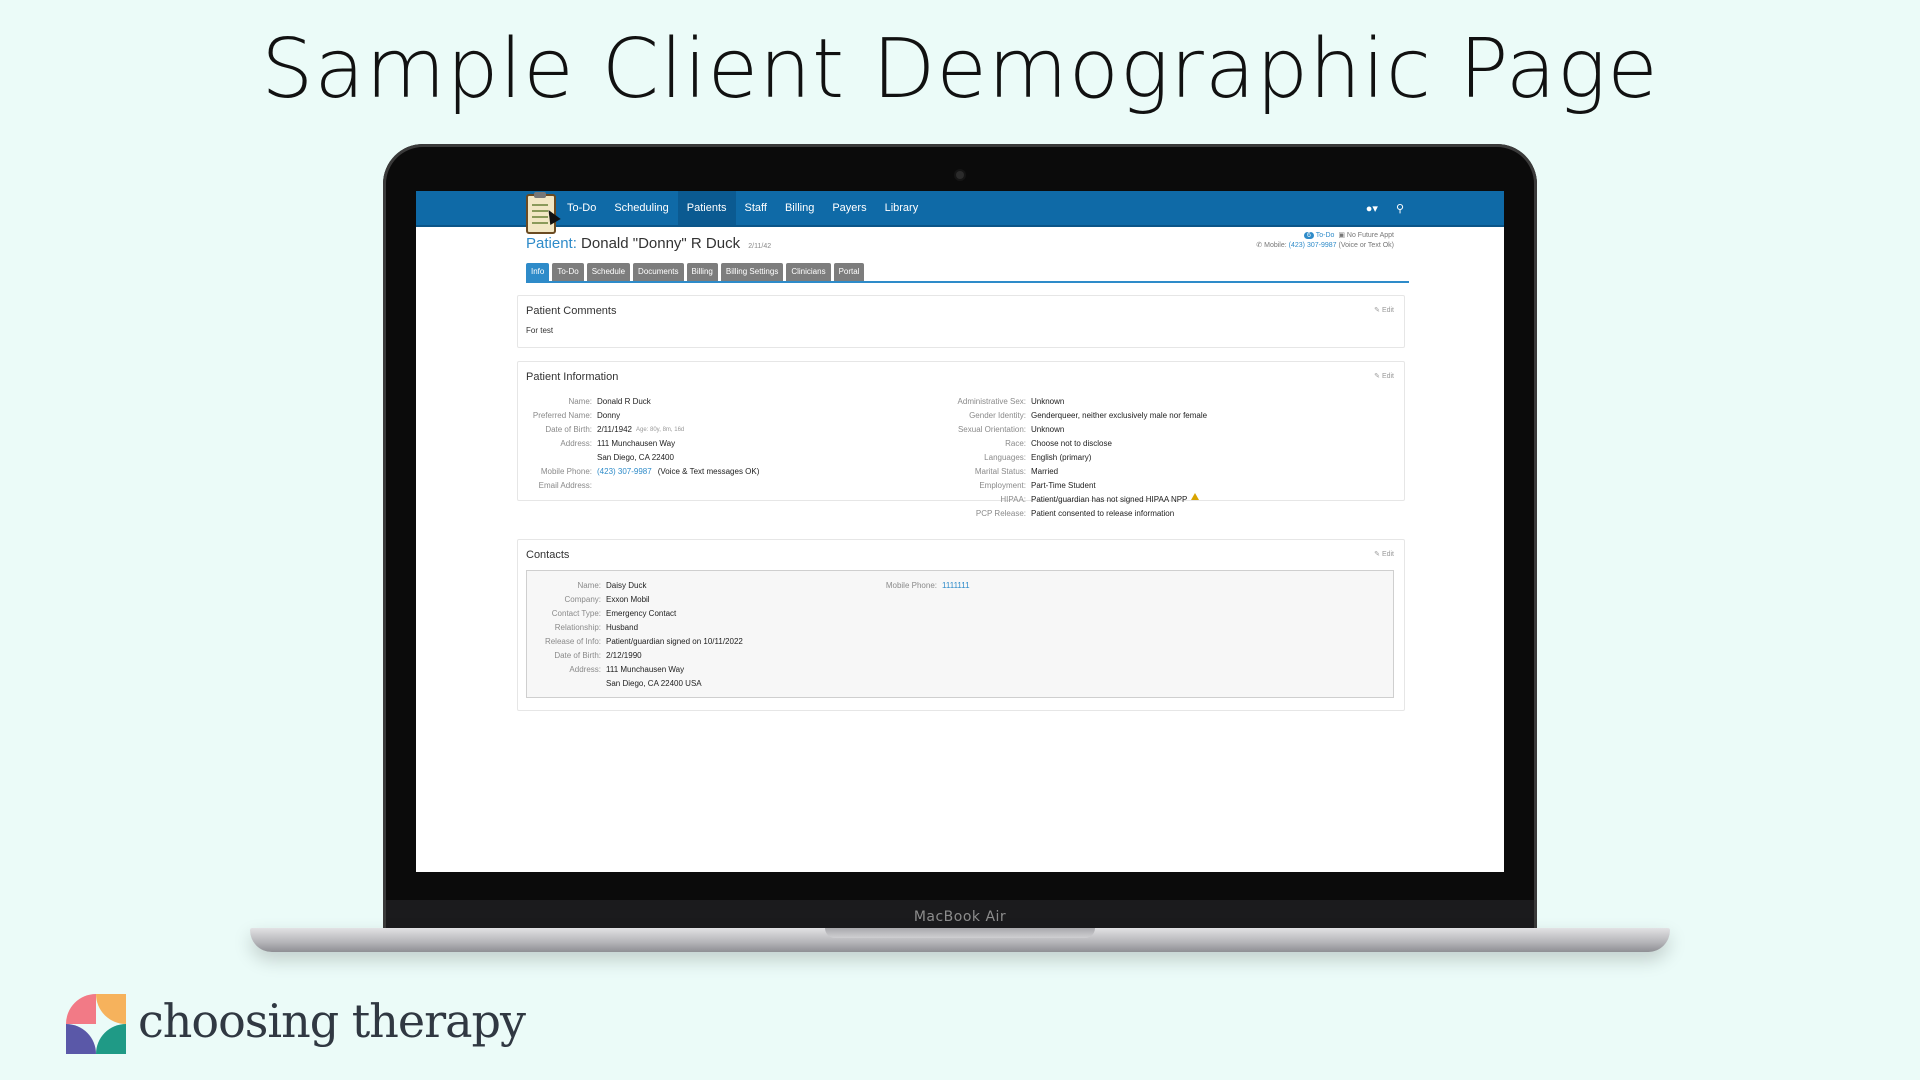 The image size is (1920, 1080). Describe the element at coordinates (702, 272) in the screenshot. I see `tab-billing: Billing` at that location.